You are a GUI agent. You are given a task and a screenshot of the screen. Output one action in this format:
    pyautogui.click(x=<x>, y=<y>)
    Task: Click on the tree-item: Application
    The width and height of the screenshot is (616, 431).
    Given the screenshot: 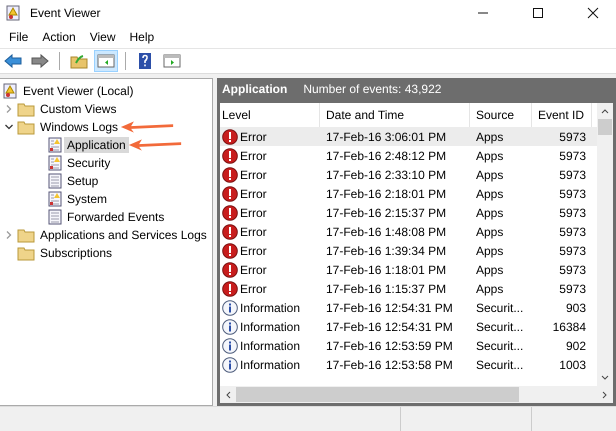 What is the action you would take?
    pyautogui.click(x=96, y=145)
    